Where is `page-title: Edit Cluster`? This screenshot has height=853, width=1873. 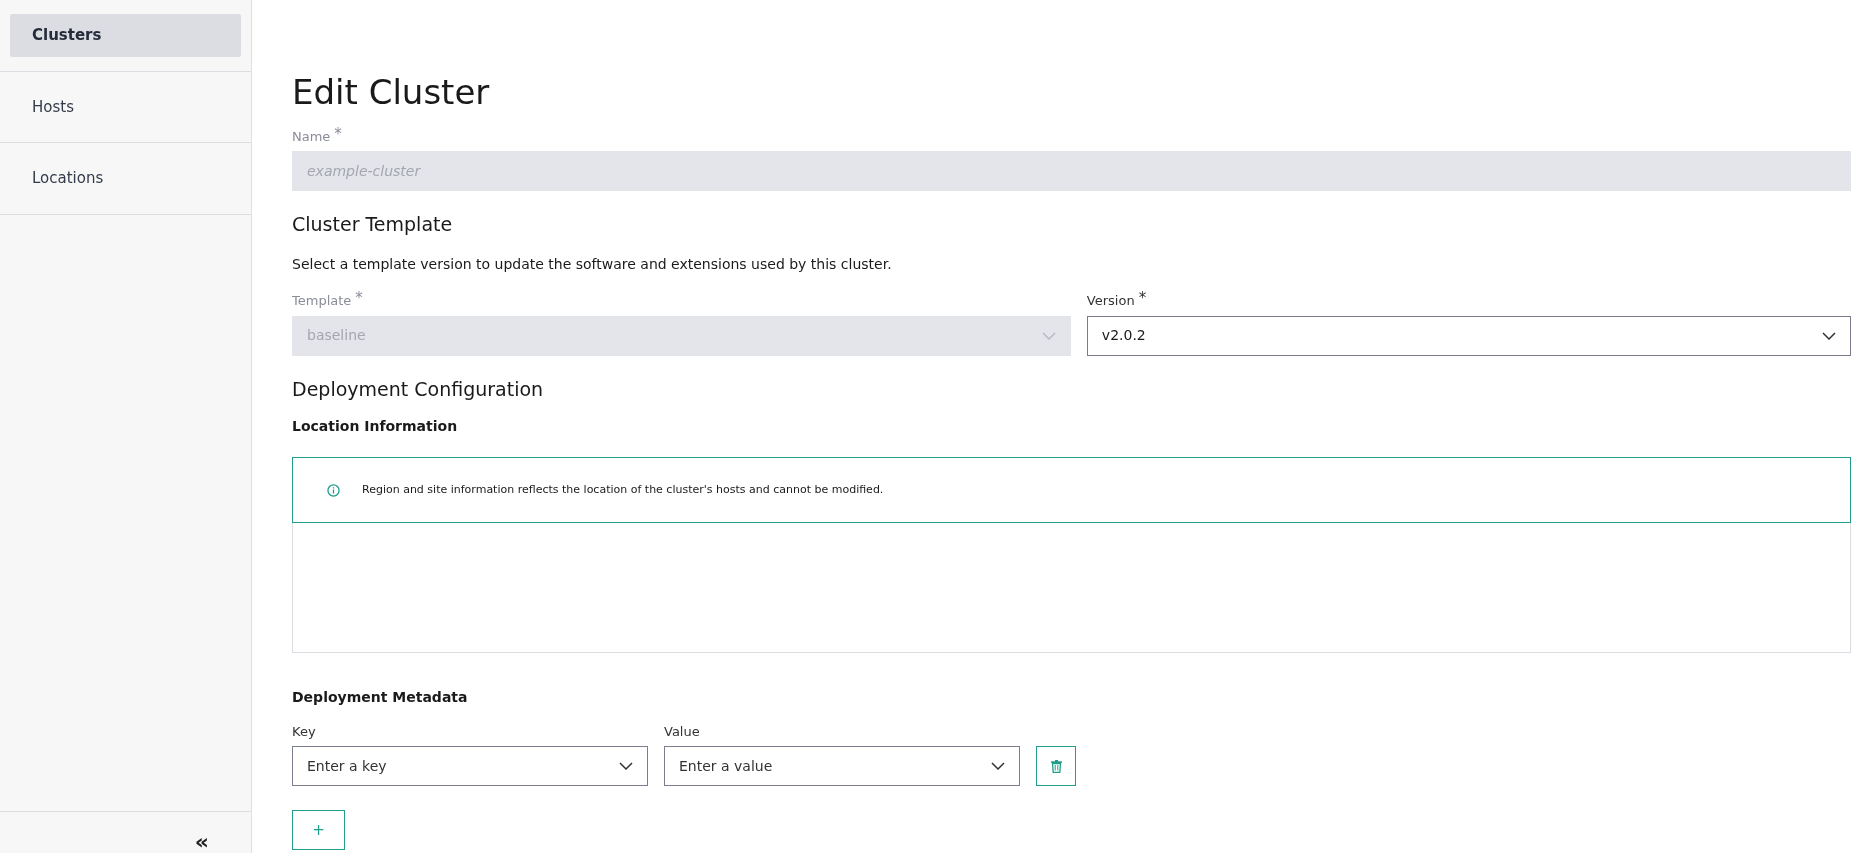 page-title: Edit Cluster is located at coordinates (391, 92).